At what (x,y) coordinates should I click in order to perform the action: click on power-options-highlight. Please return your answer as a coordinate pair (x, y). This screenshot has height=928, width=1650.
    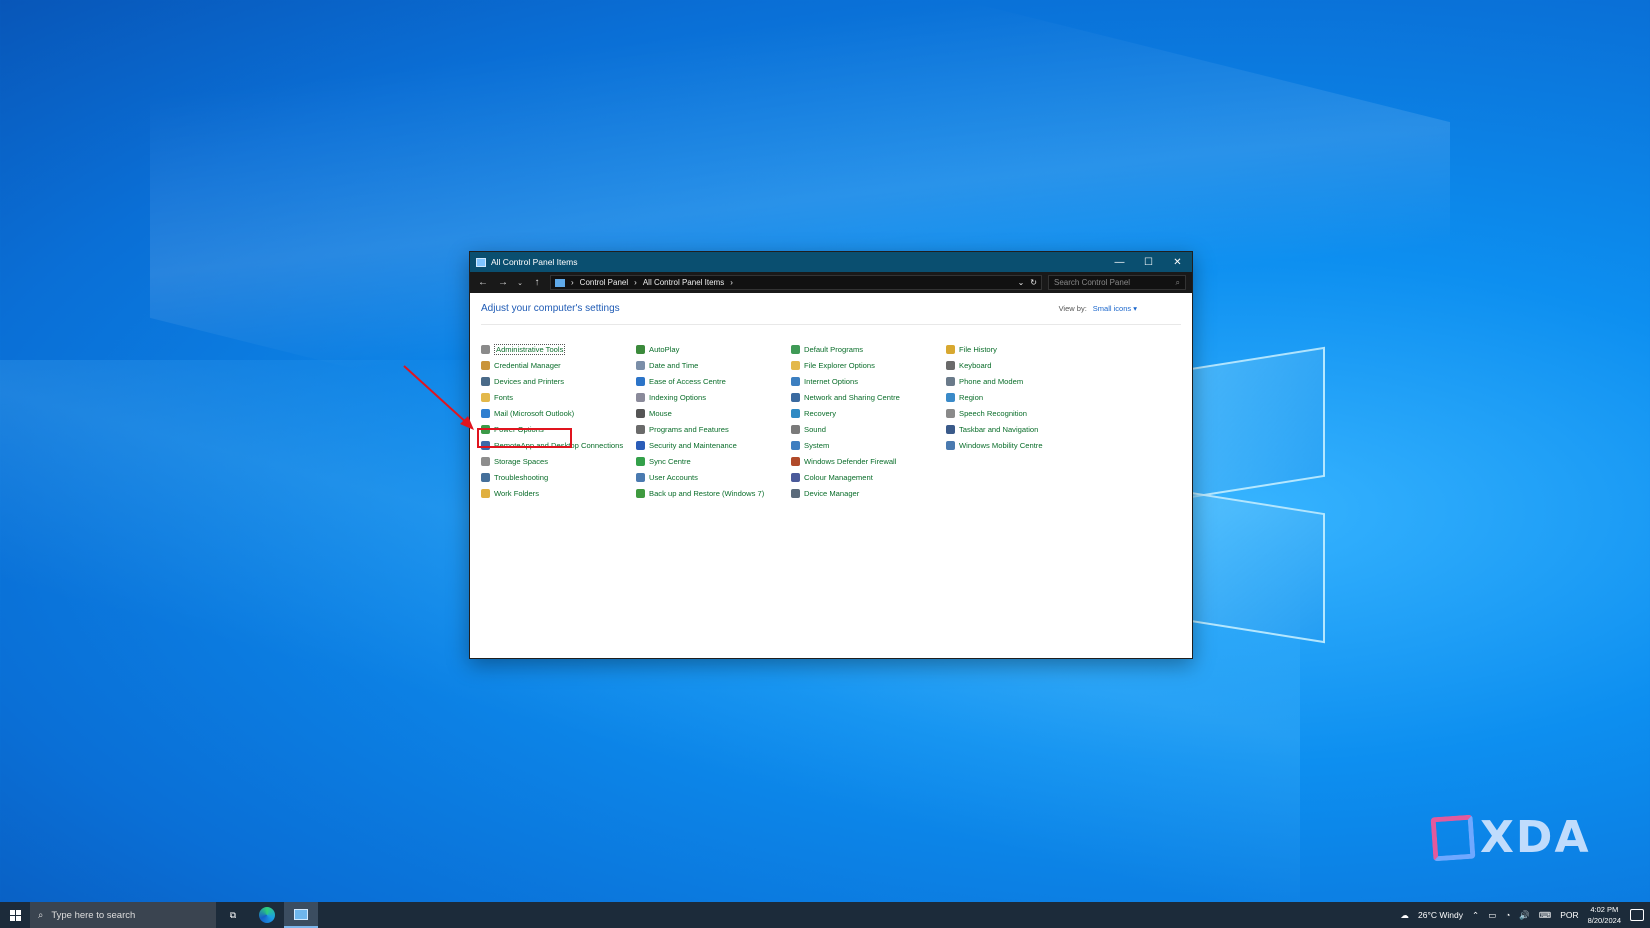
    Looking at the image, I should click on (524, 438).